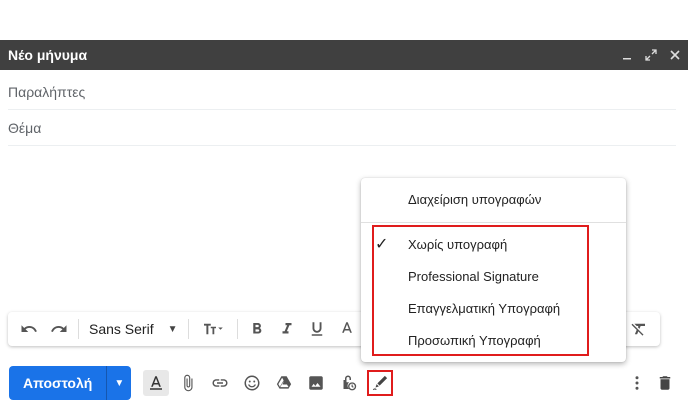  Describe the element at coordinates (252, 383) in the screenshot. I see `emoji-icon` at that location.